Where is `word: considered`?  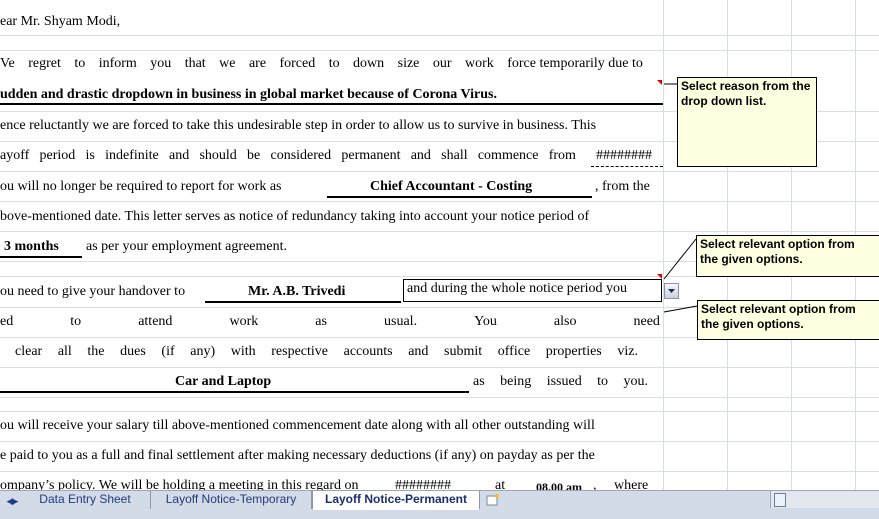 word: considered is located at coordinates (301, 155).